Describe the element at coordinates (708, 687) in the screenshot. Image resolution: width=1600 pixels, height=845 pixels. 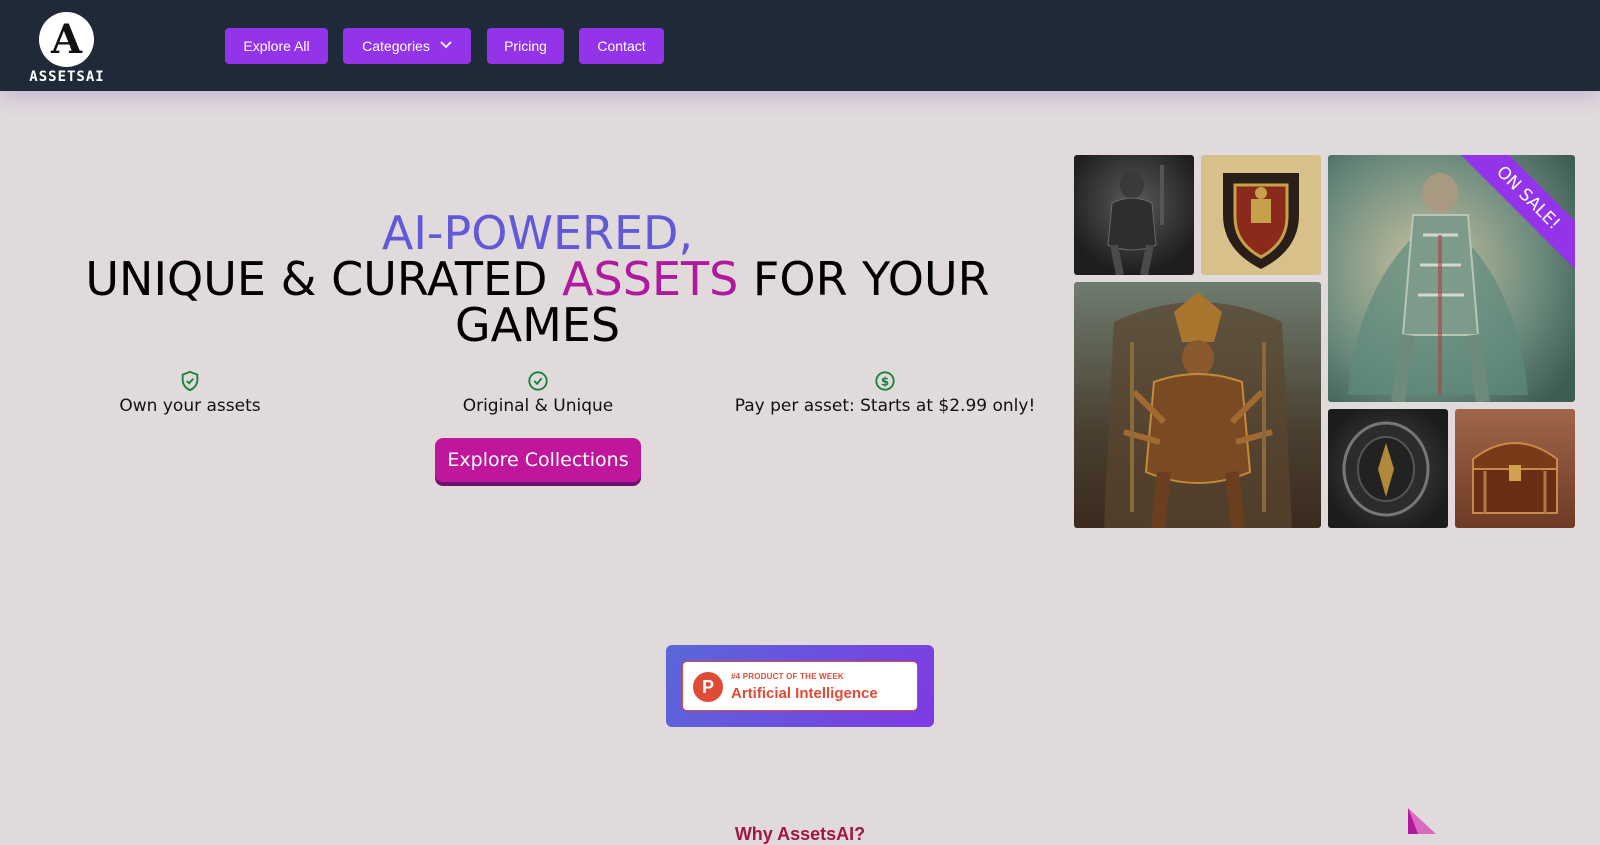
I see `producthunt-logo-icon: P` at that location.